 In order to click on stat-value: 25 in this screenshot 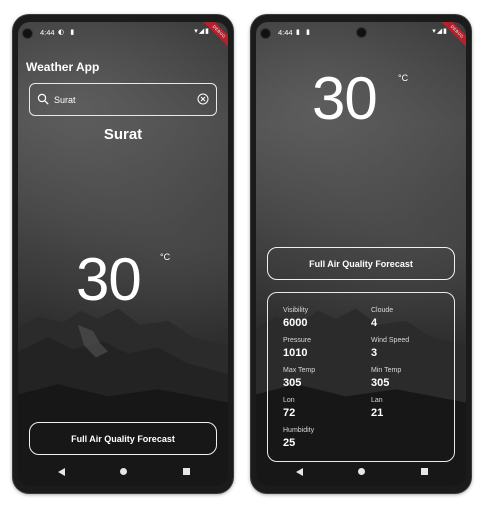, I will do `click(289, 443)`.